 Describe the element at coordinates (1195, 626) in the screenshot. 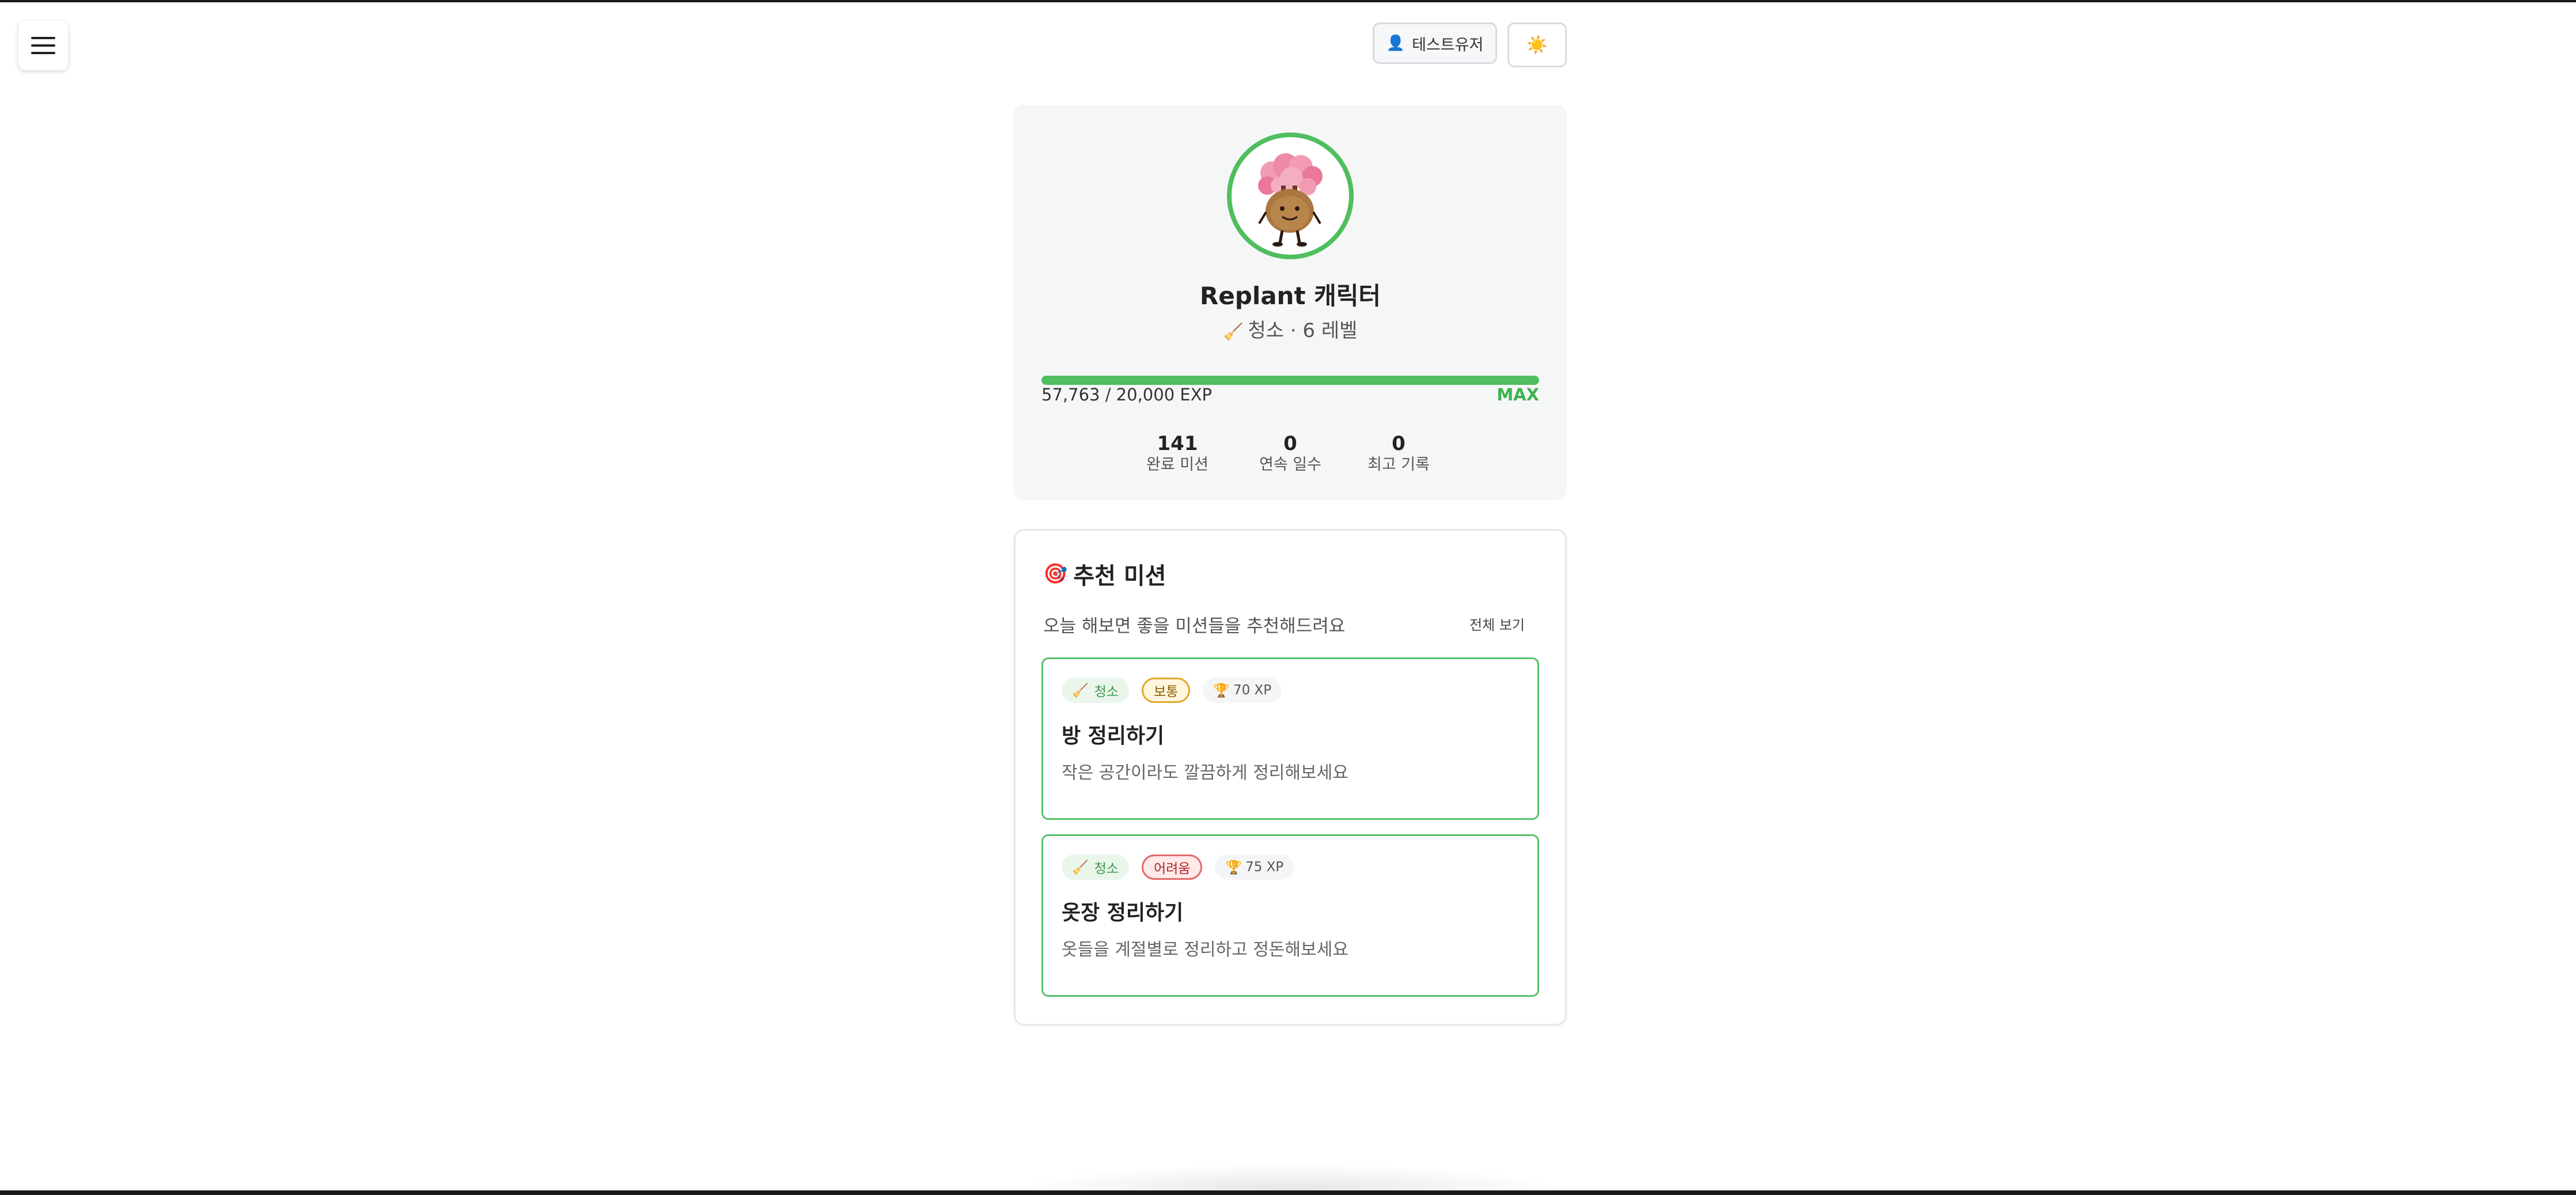

I see `missions-subtitle: 오늘 해보면 좋을 미션들을 추천해드려요` at that location.